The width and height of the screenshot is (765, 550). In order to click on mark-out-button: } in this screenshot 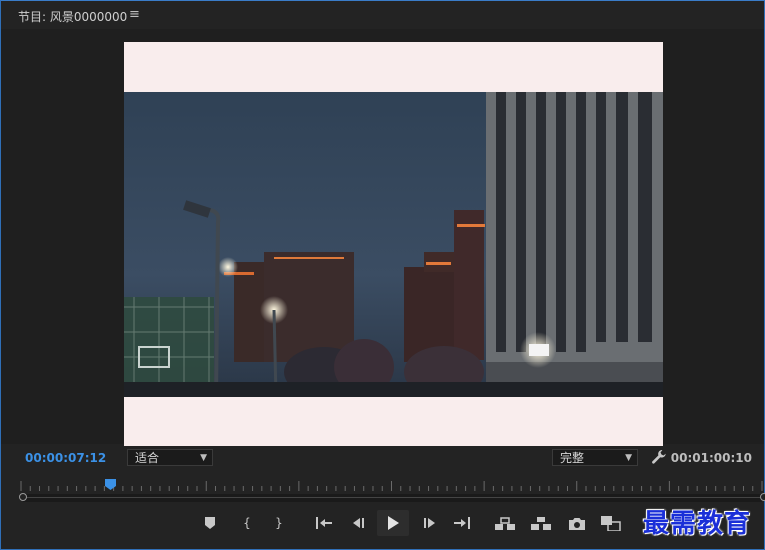, I will do `click(279, 523)`.